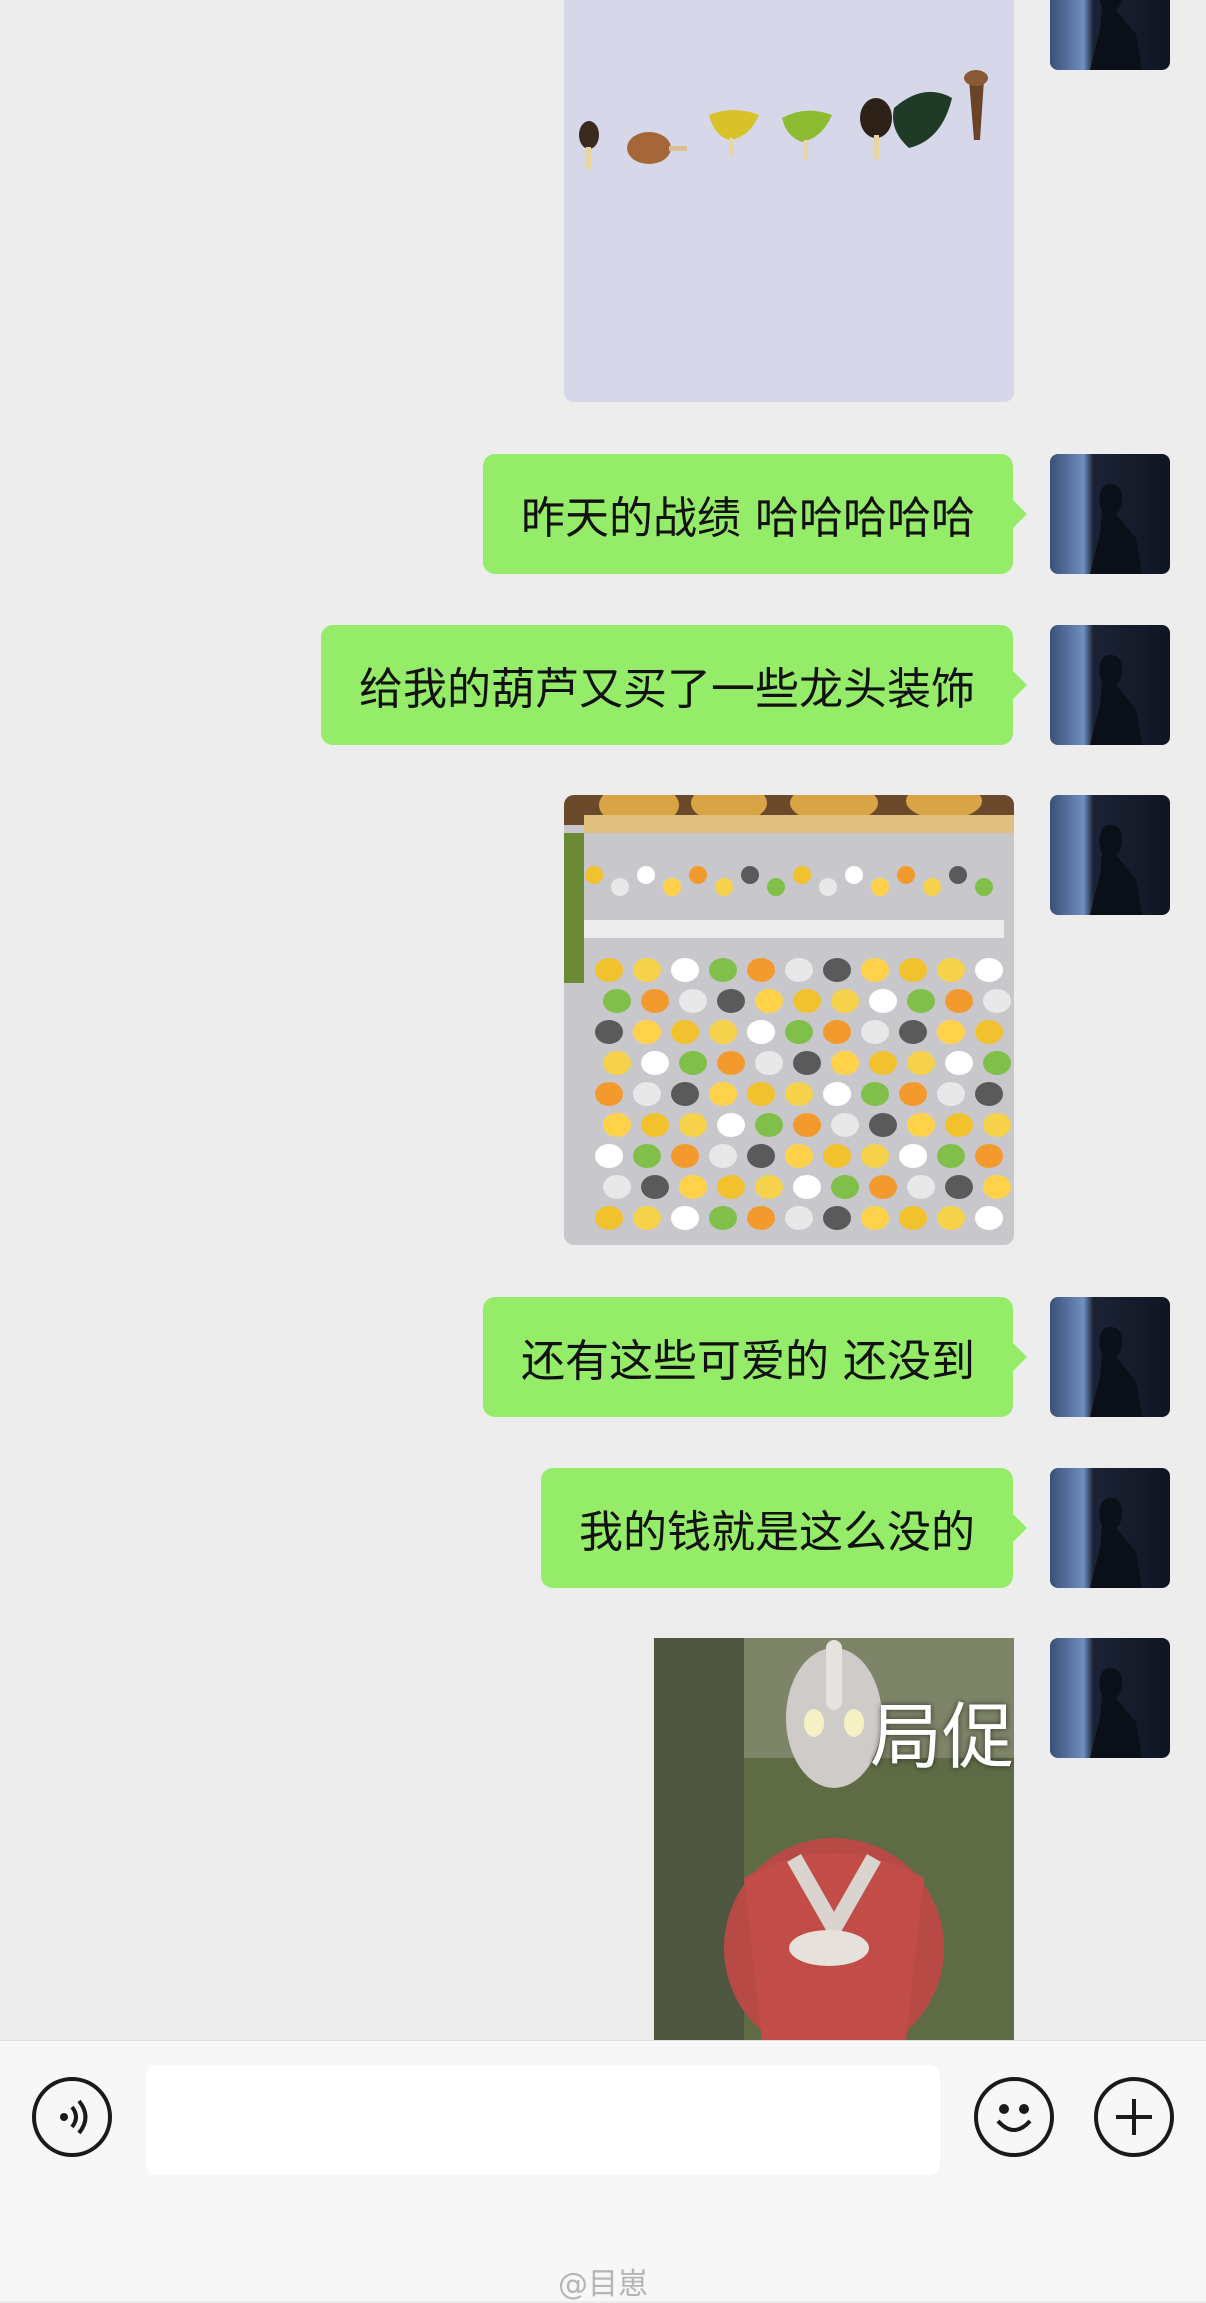 The image size is (1206, 2303). I want to click on voice-icon, so click(72, 2117).